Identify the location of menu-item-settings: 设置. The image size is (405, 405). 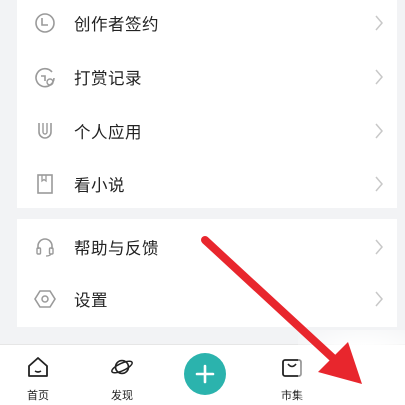
(207, 299).